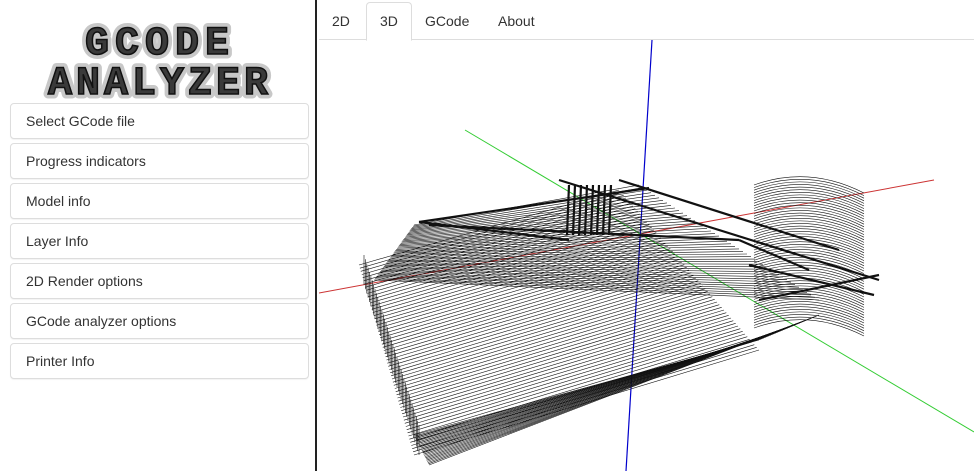 This screenshot has height=471, width=974. I want to click on view-tabs: 2D 3D GCode About, so click(646, 20).